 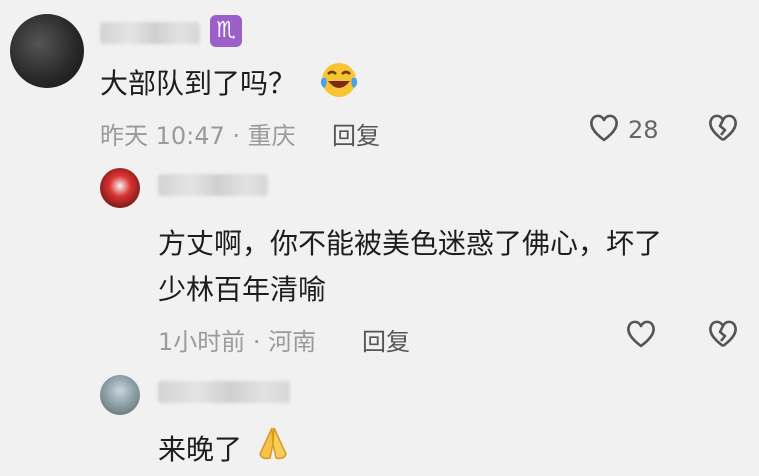 I want to click on comment-text: 大部队到了吗？, so click(x=198, y=83).